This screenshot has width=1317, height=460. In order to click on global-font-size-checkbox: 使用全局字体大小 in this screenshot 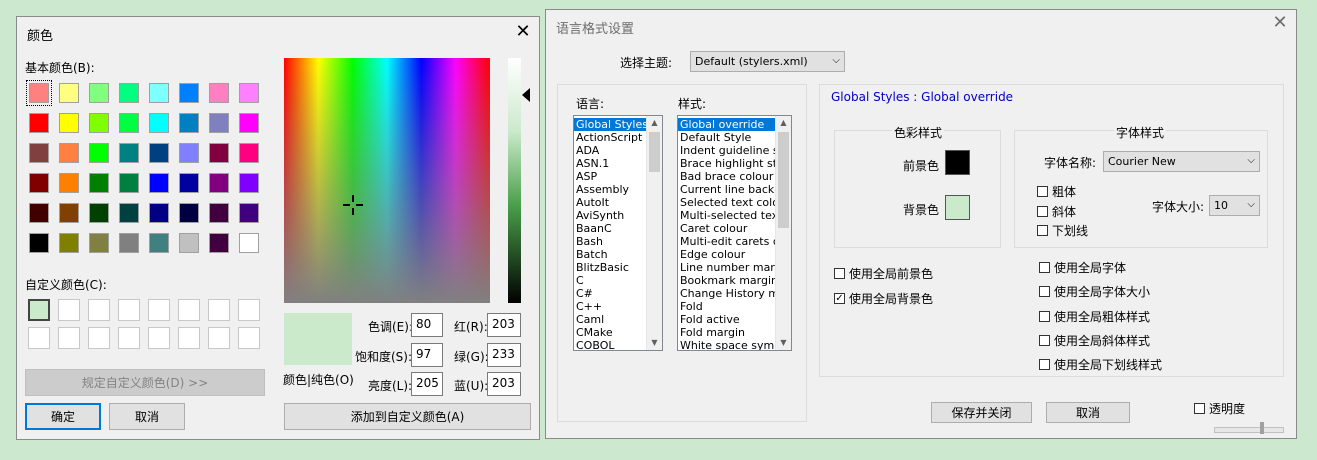, I will do `click(1094, 291)`.